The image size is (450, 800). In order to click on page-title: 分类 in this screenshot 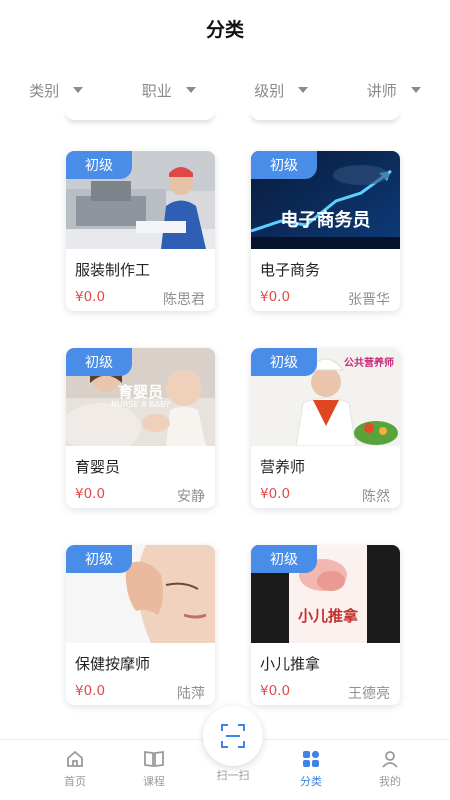, I will do `click(224, 29)`.